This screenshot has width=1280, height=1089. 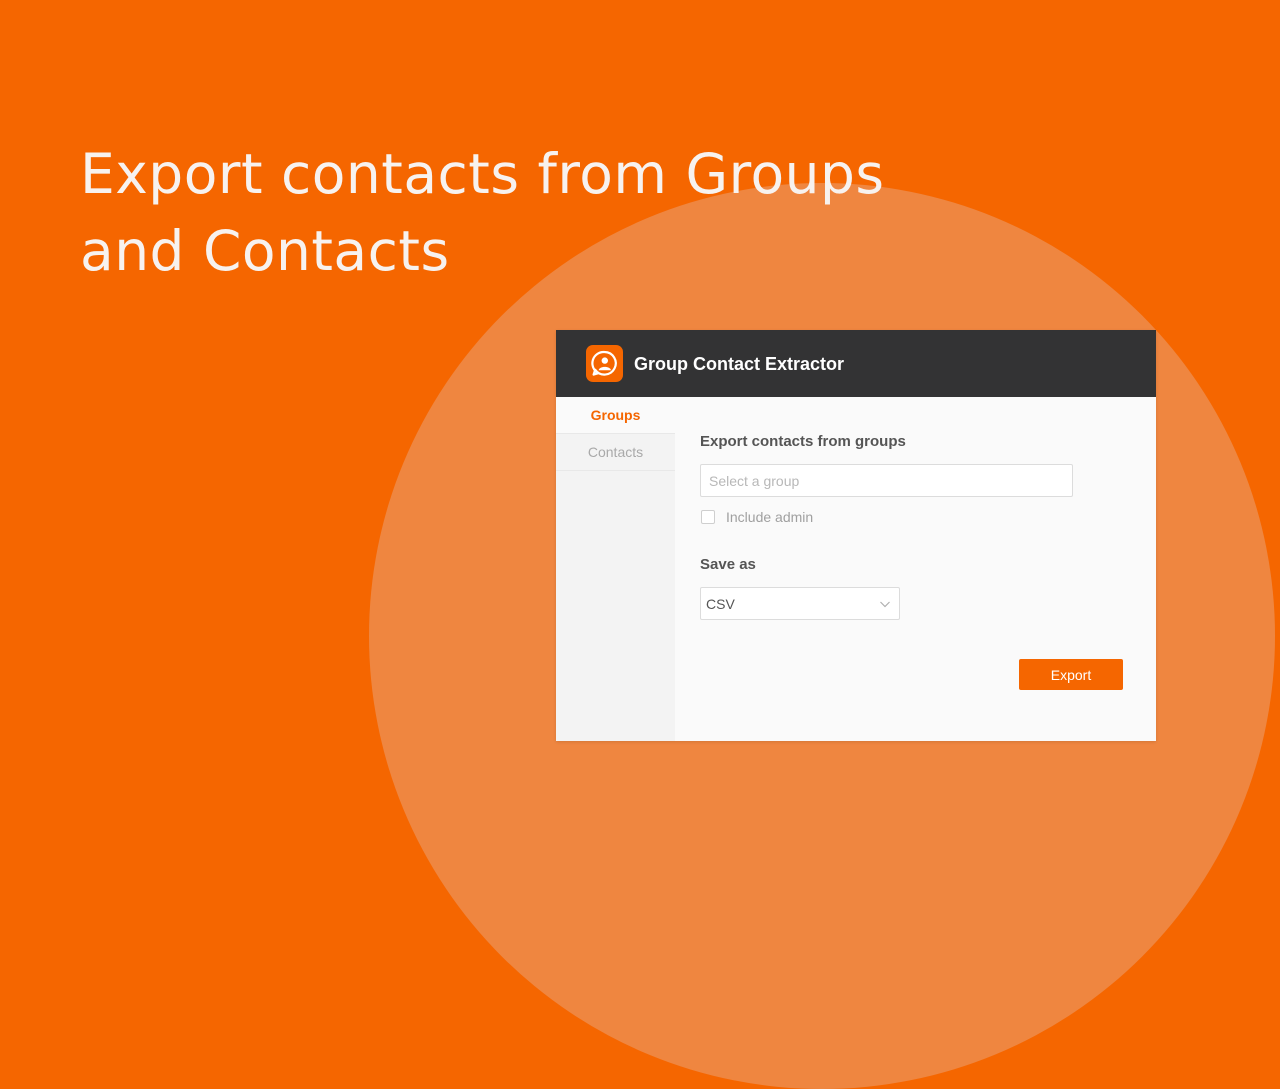 I want to click on include-admin-label: Include admin, so click(x=770, y=517).